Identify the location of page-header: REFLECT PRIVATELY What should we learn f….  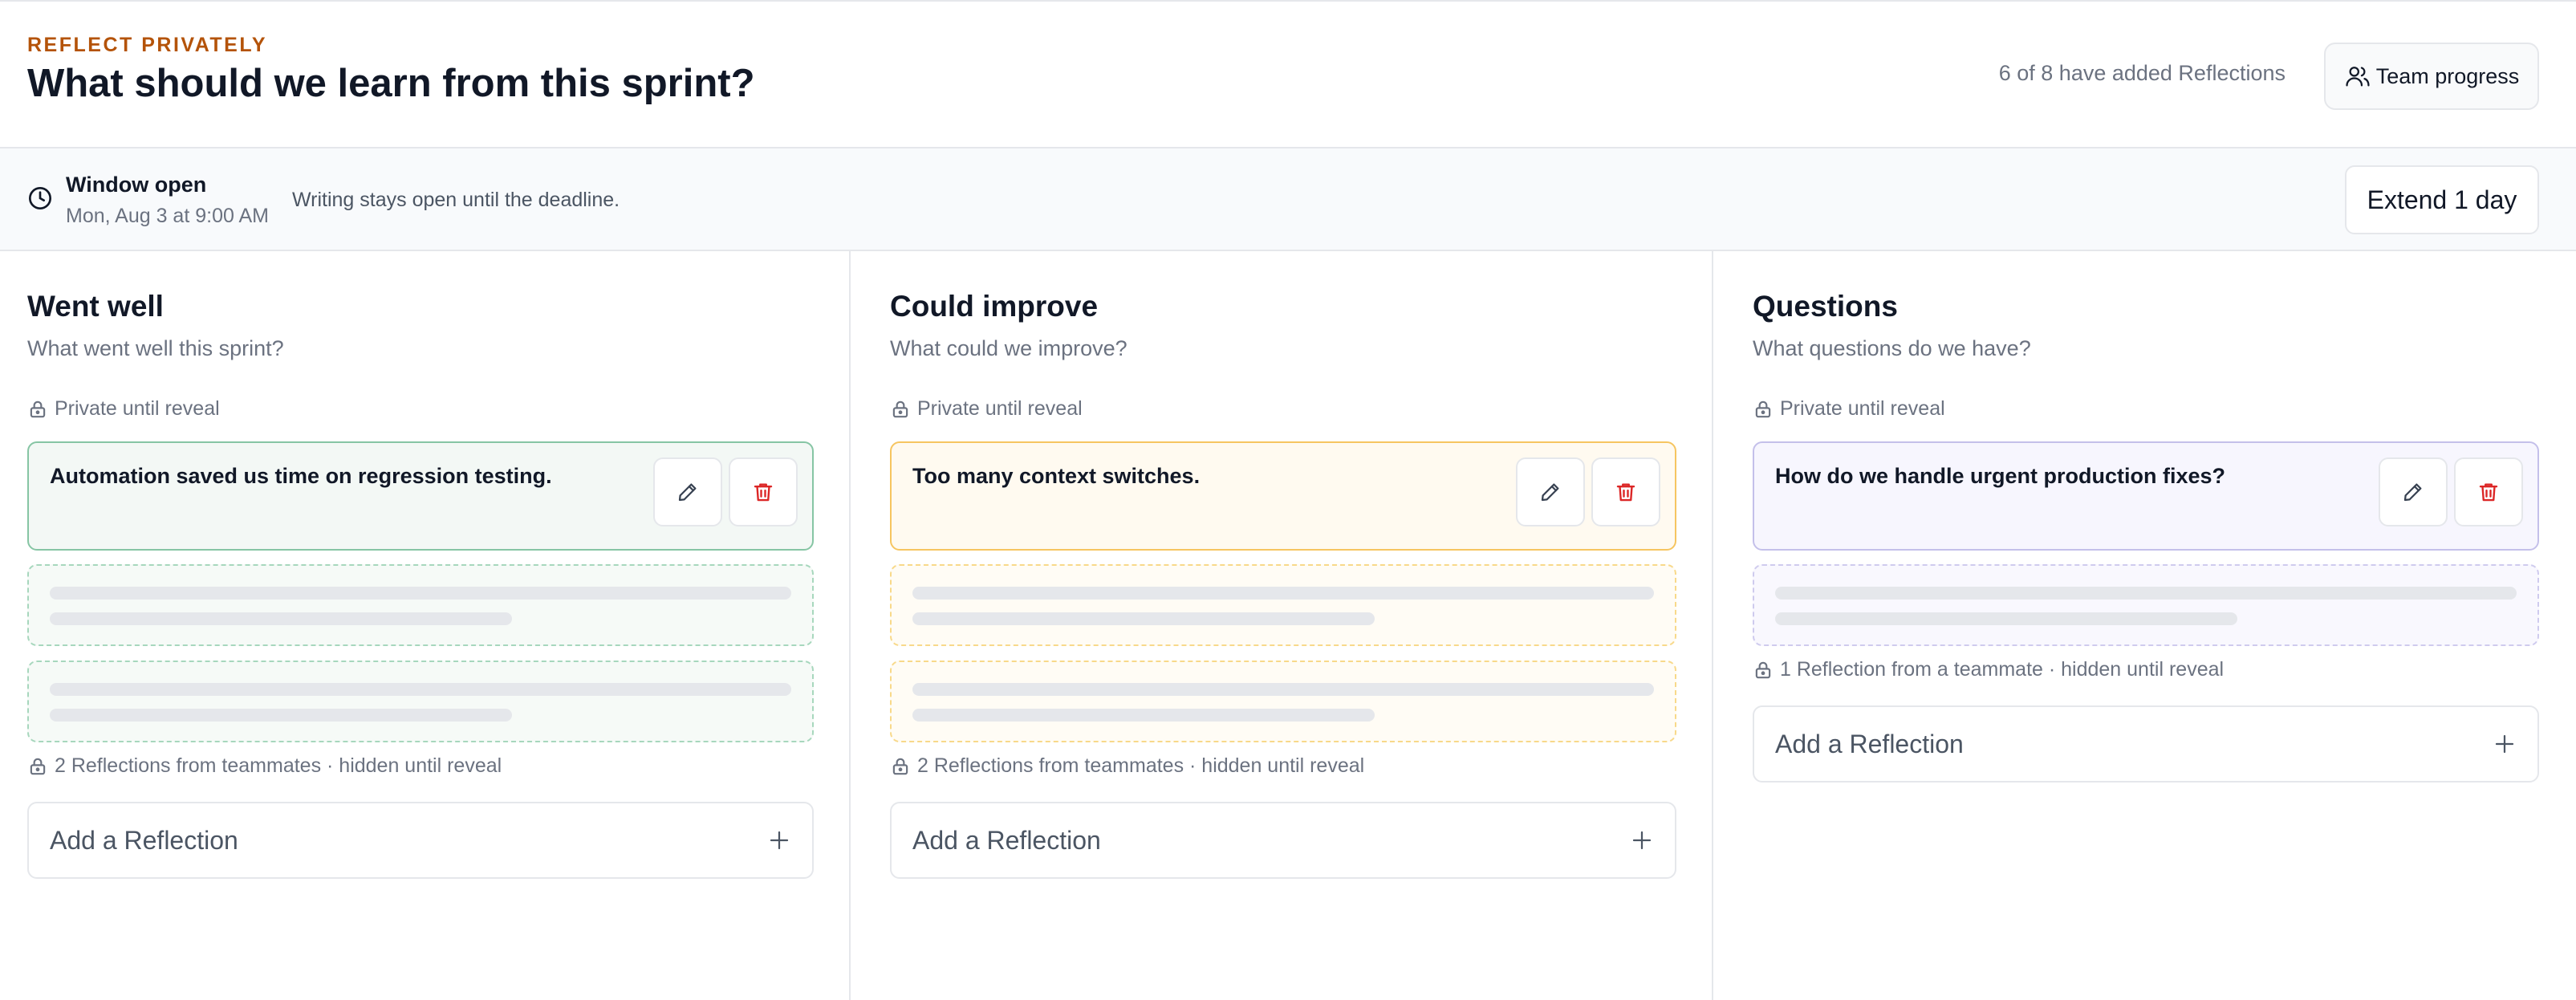
(1288, 75).